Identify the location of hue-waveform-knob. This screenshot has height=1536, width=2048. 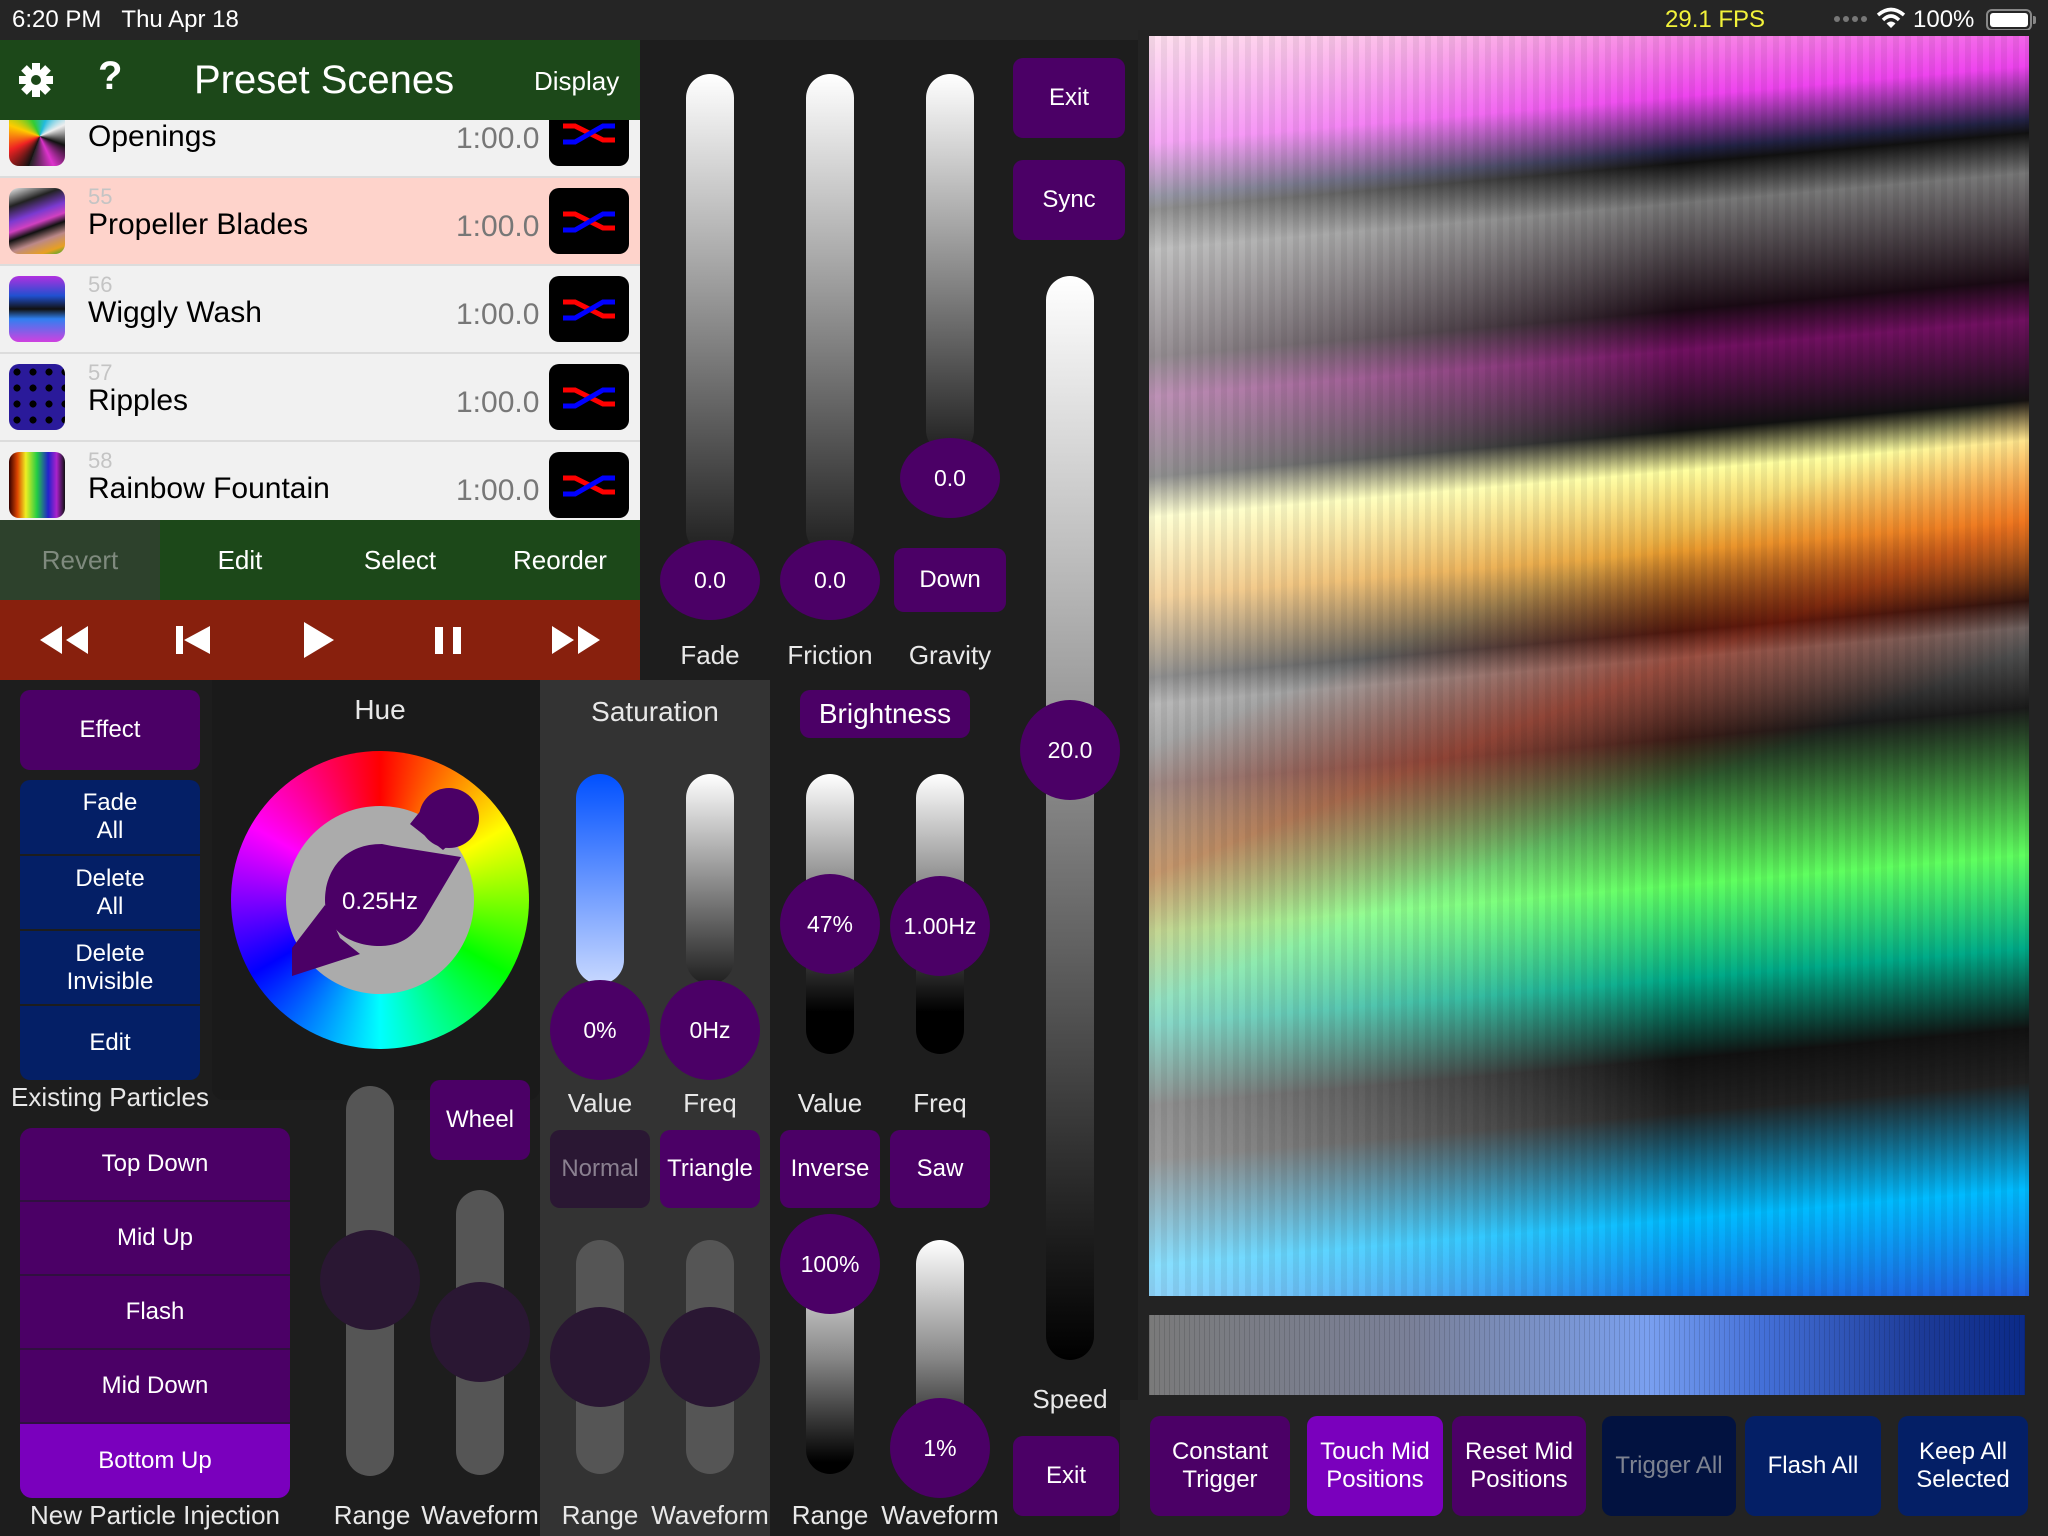
(480, 1332).